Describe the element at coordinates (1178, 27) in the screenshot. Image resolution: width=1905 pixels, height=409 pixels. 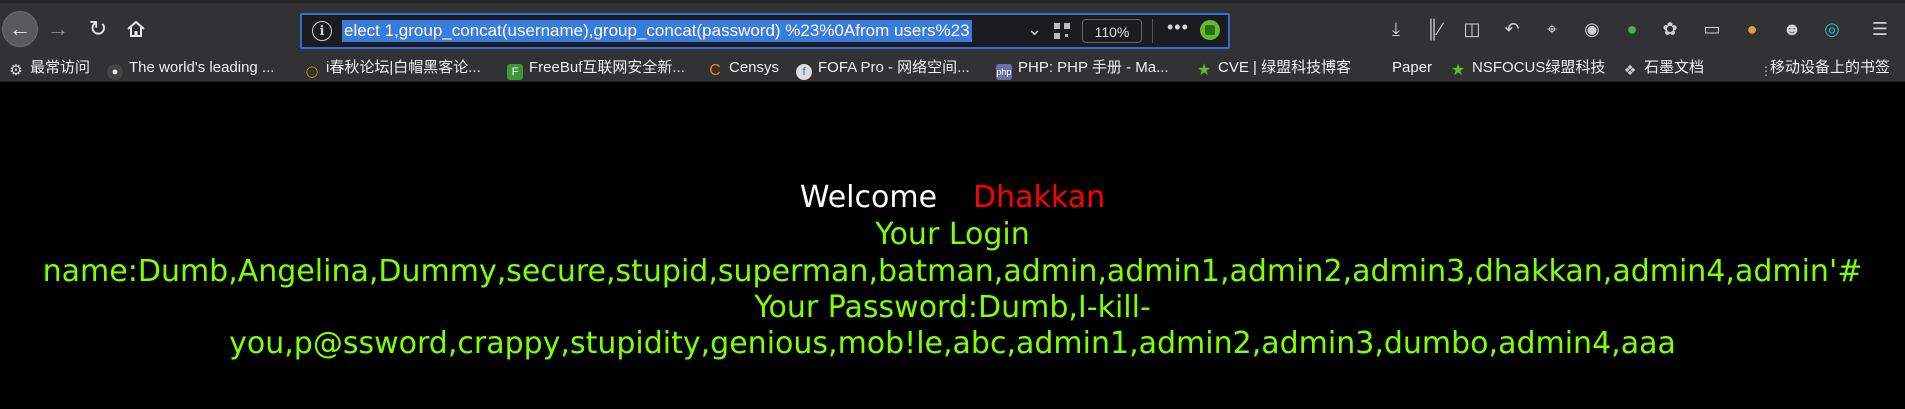
I see `page-actions-icon: •••` at that location.